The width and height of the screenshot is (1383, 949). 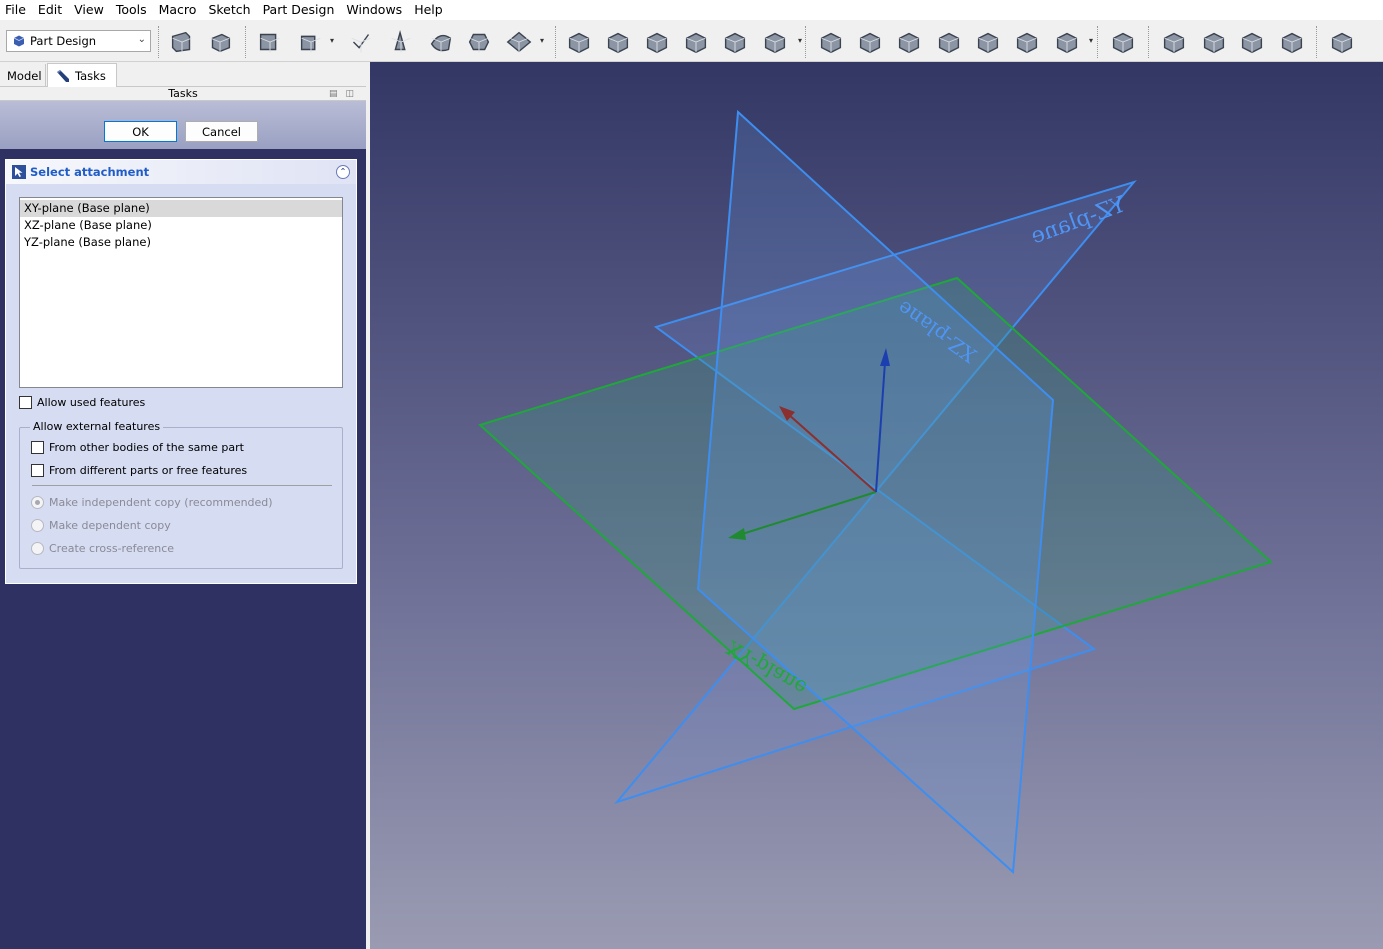 I want to click on tab-model: Model, so click(x=23, y=75).